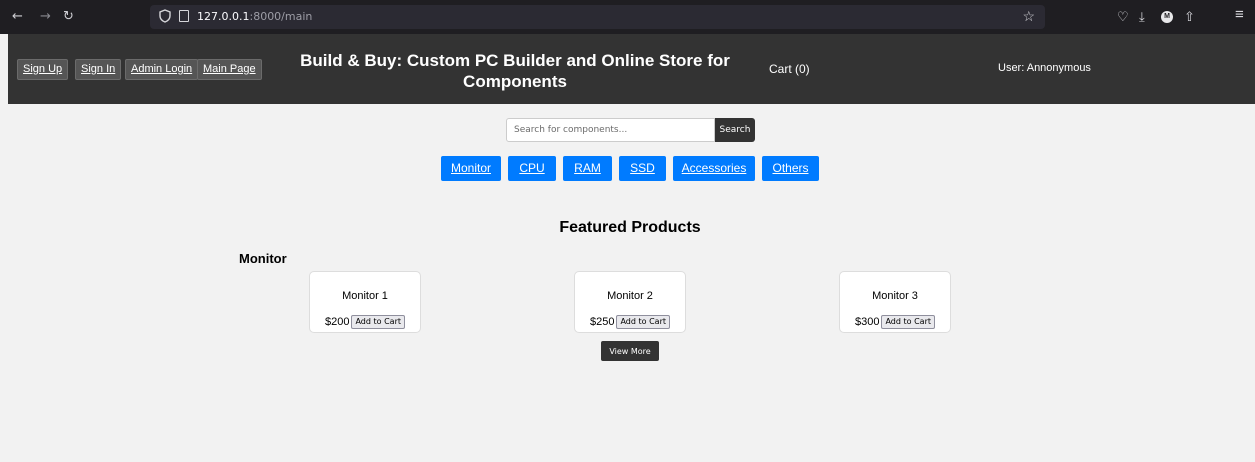 Image resolution: width=1255 pixels, height=462 pixels. What do you see at coordinates (714, 168) in the screenshot?
I see `category-accessories-button: Accessories` at bounding box center [714, 168].